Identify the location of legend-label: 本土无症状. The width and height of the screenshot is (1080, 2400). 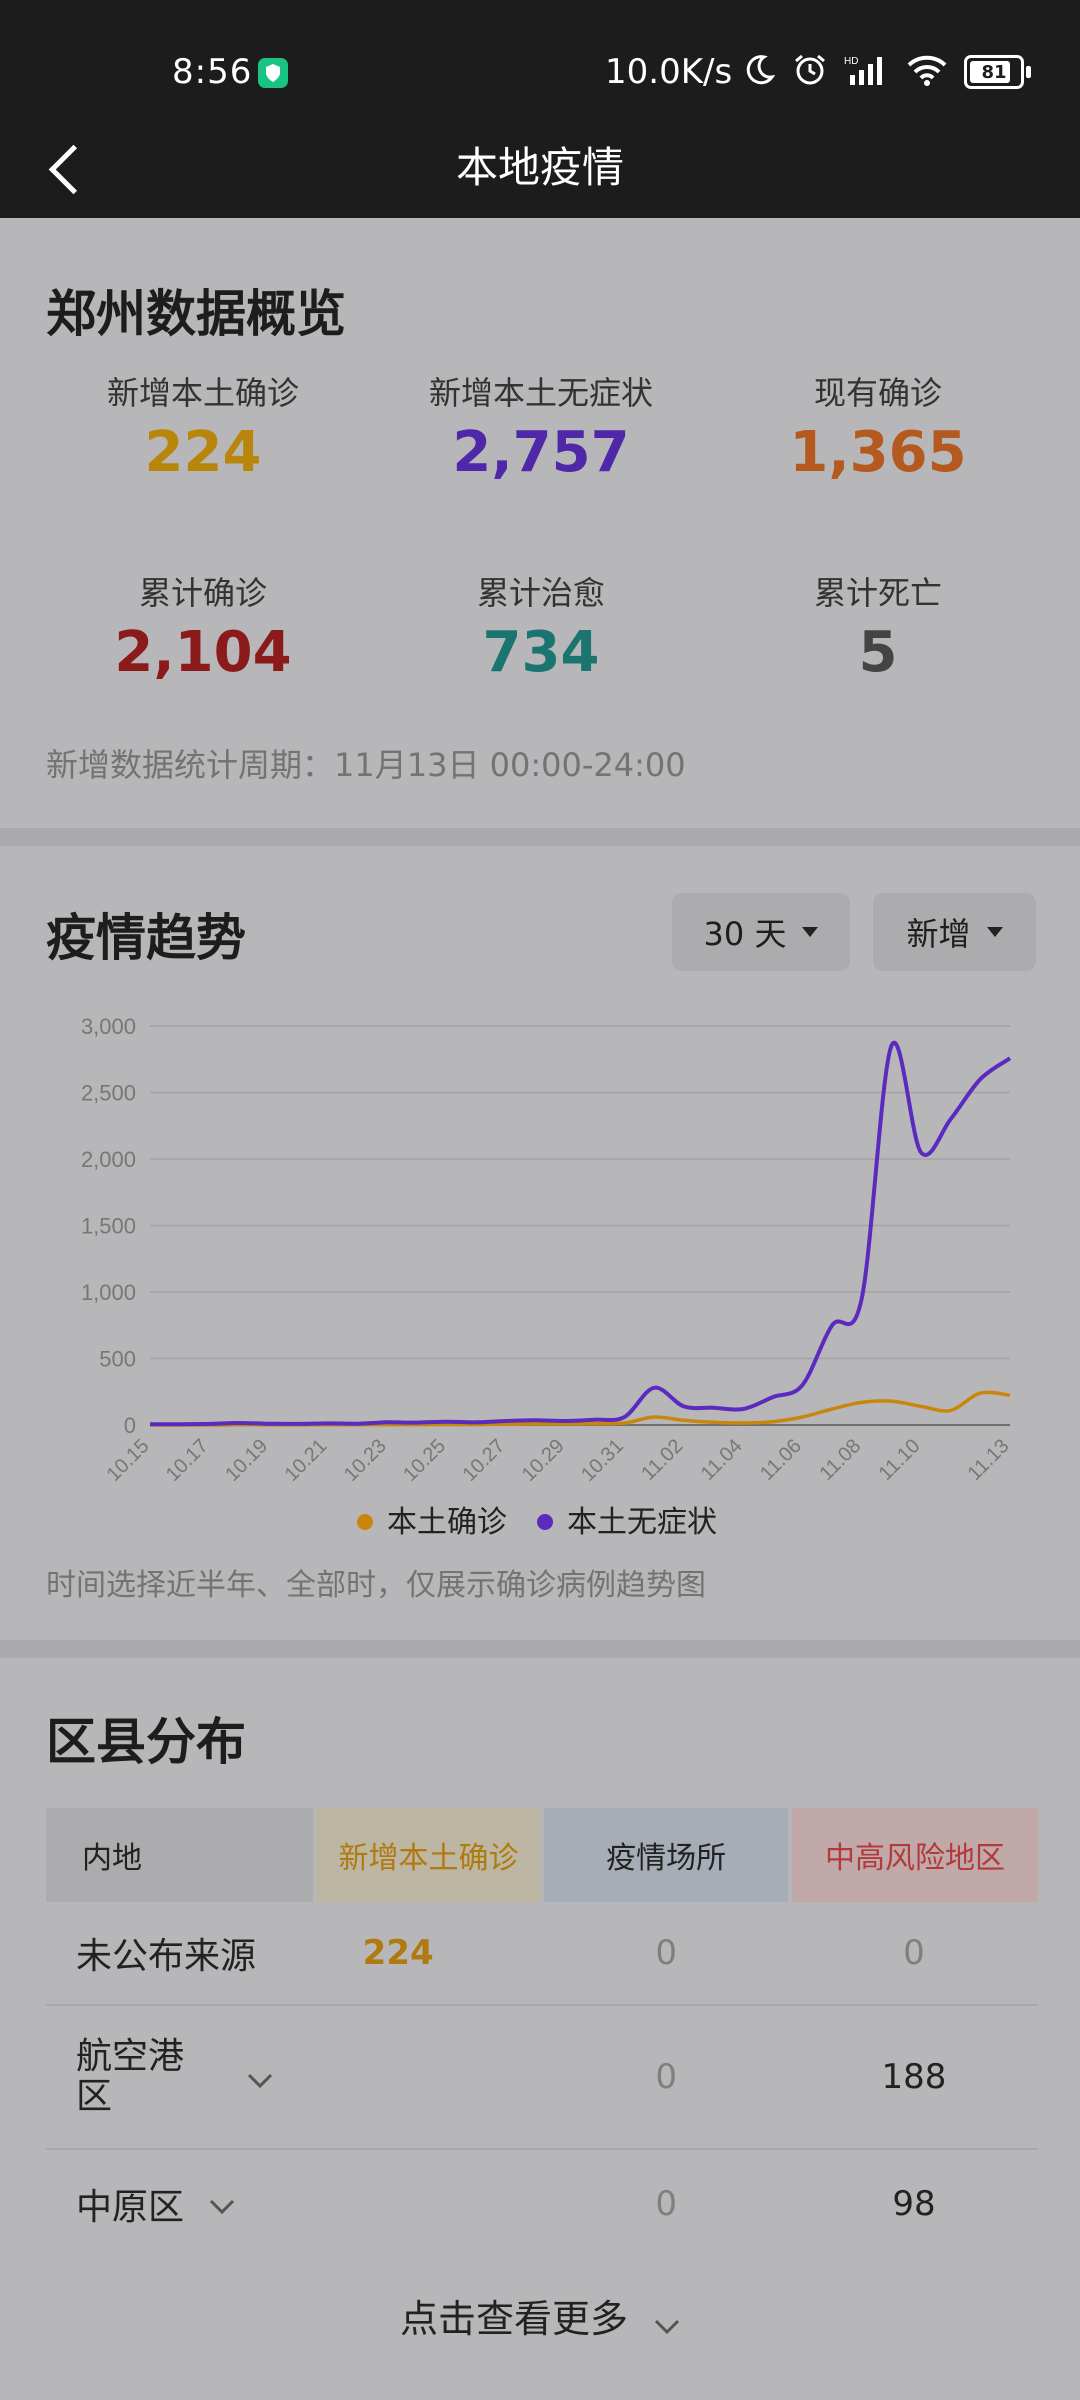
(642, 1522).